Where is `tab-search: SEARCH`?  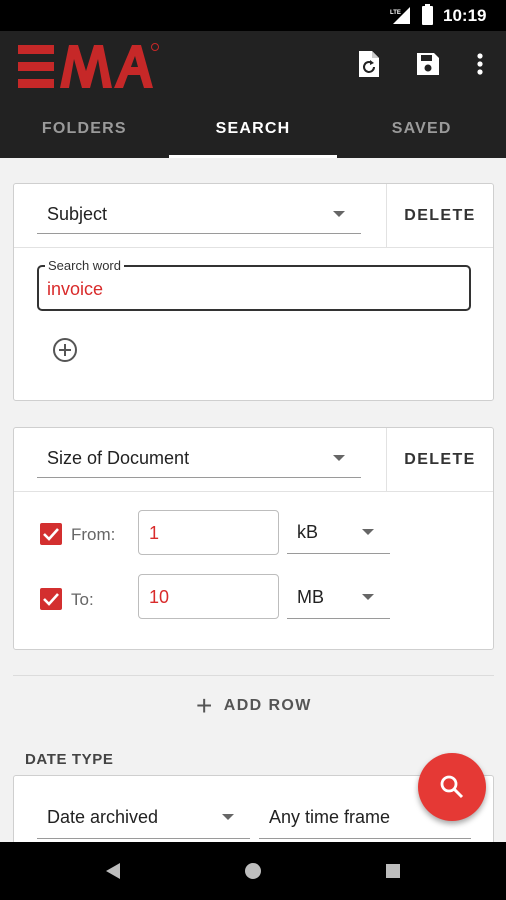
tab-search: SEARCH is located at coordinates (253, 128).